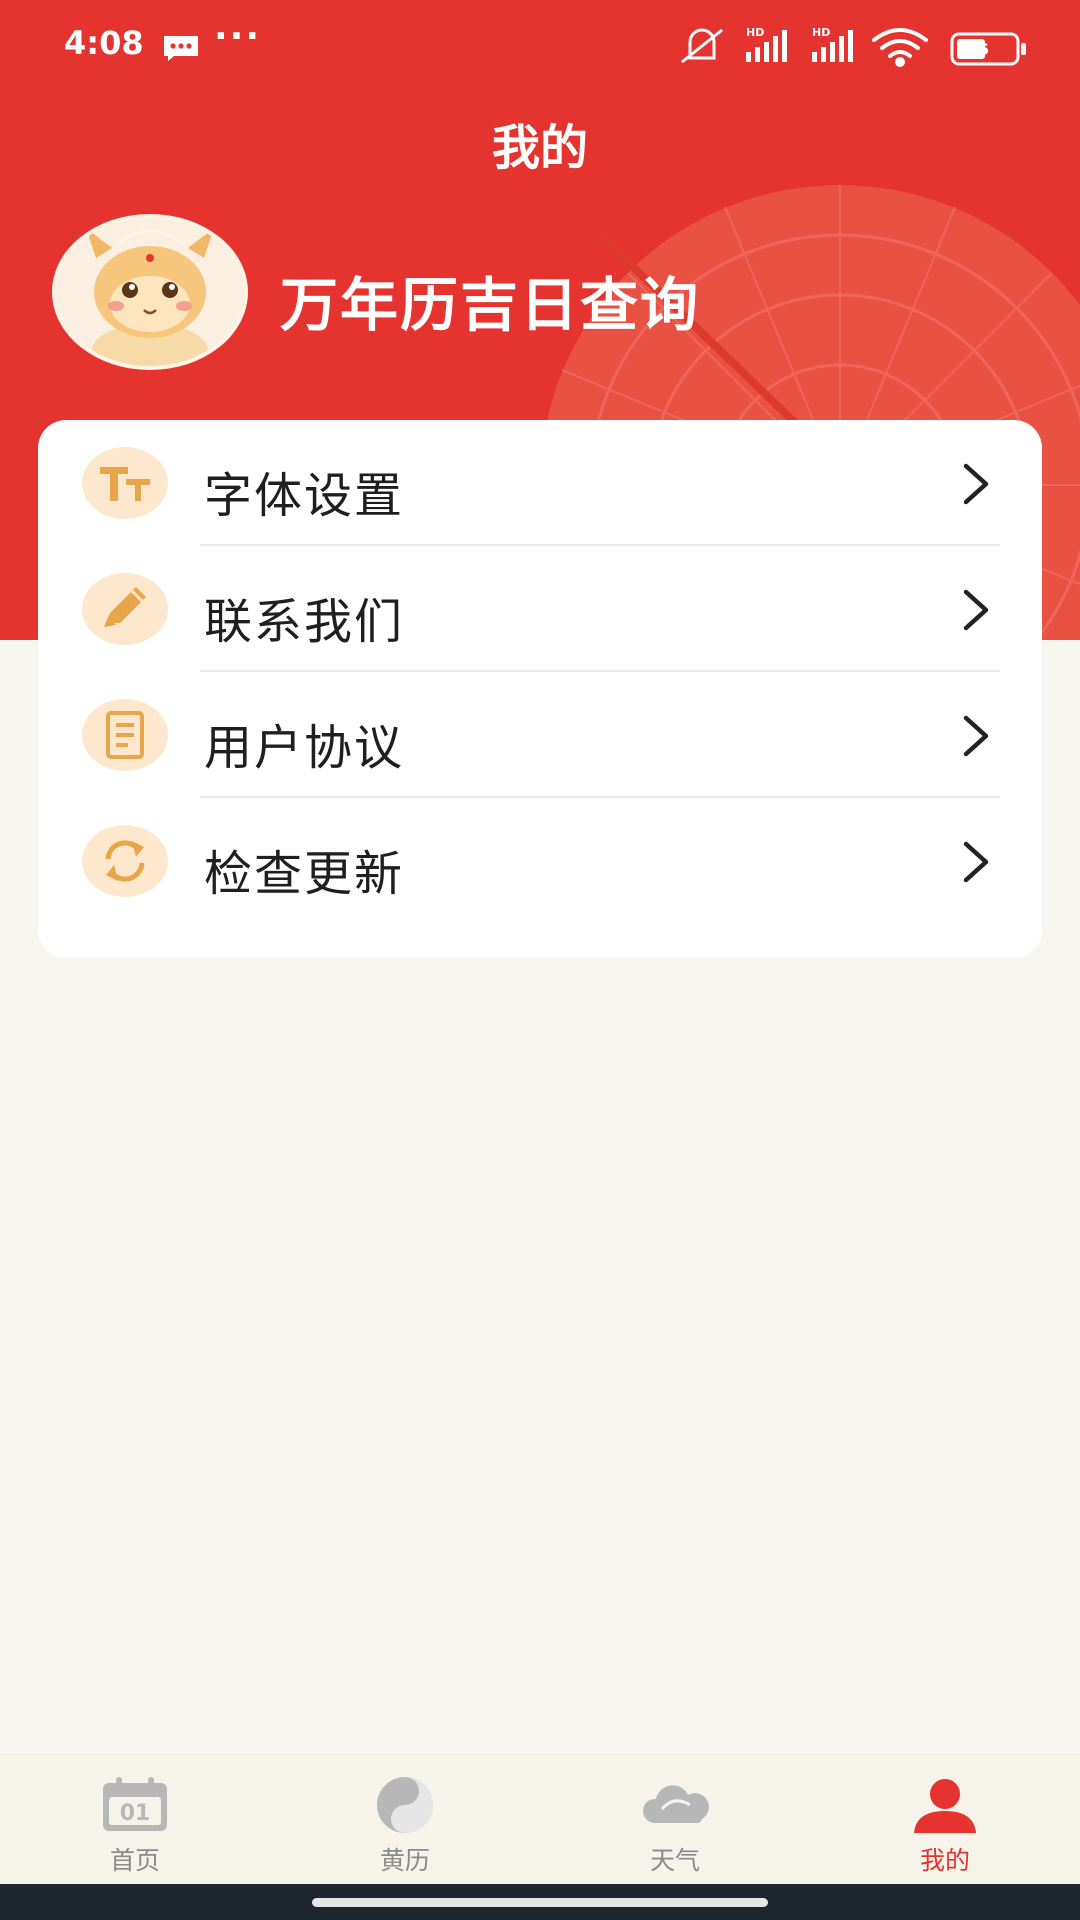 The width and height of the screenshot is (1080, 1920). I want to click on dragon-avatar-icon, so click(150, 297).